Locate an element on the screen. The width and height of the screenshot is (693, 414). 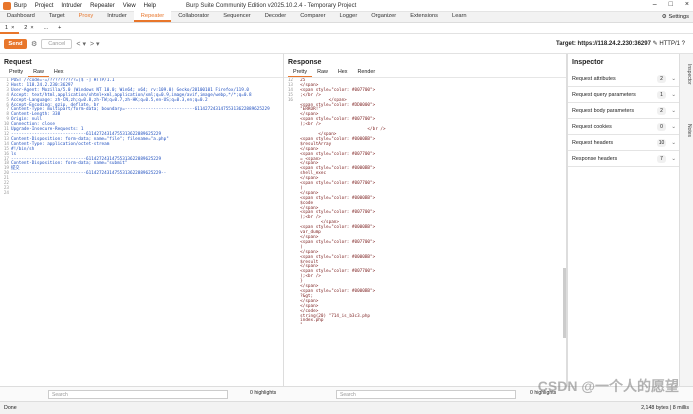
inspector-row-count: 7 is located at coordinates (661, 159).